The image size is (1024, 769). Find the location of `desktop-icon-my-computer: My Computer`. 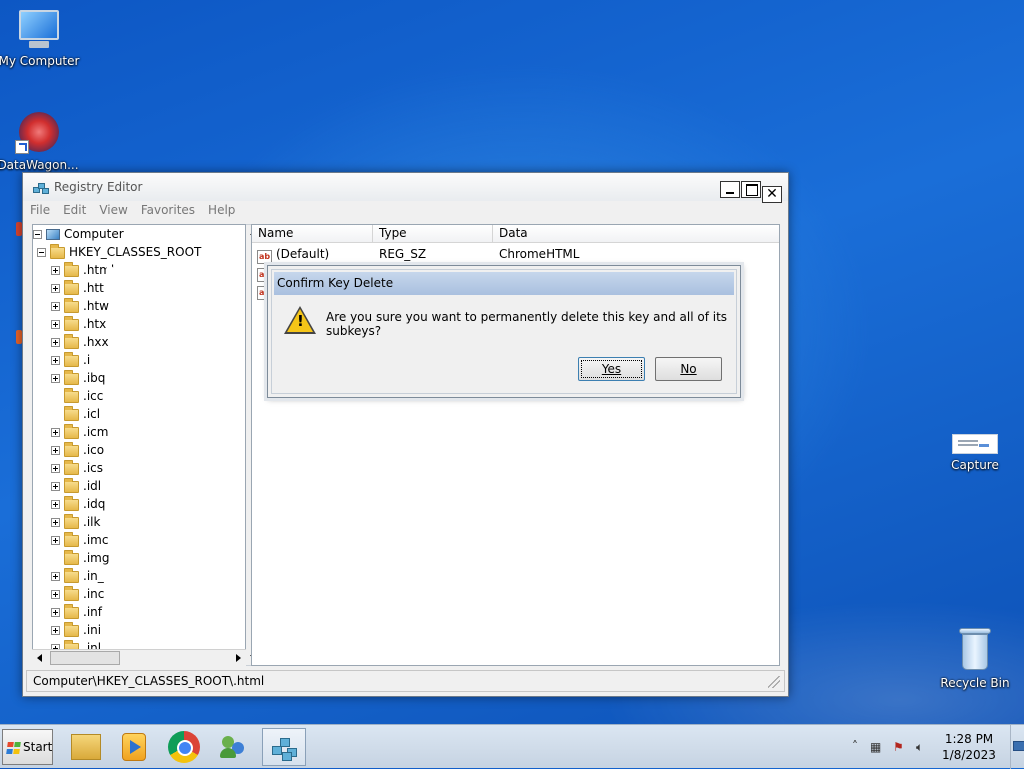

desktop-icon-my-computer: My Computer is located at coordinates (40, 39).